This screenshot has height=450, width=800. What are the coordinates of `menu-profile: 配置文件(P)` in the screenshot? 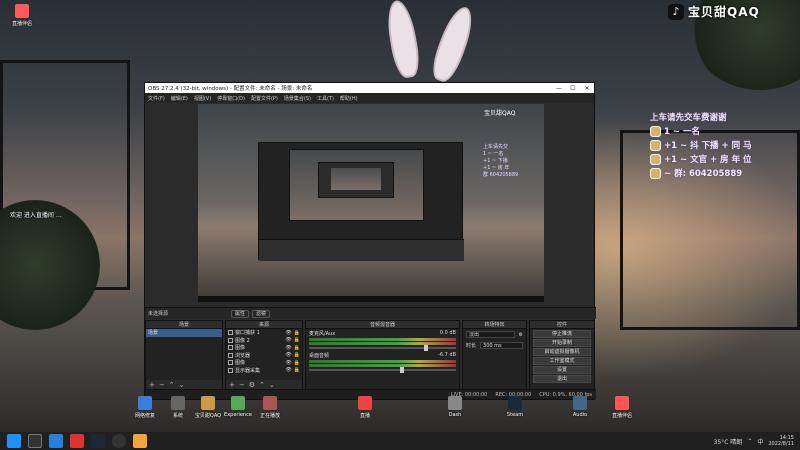 It's located at (264, 98).